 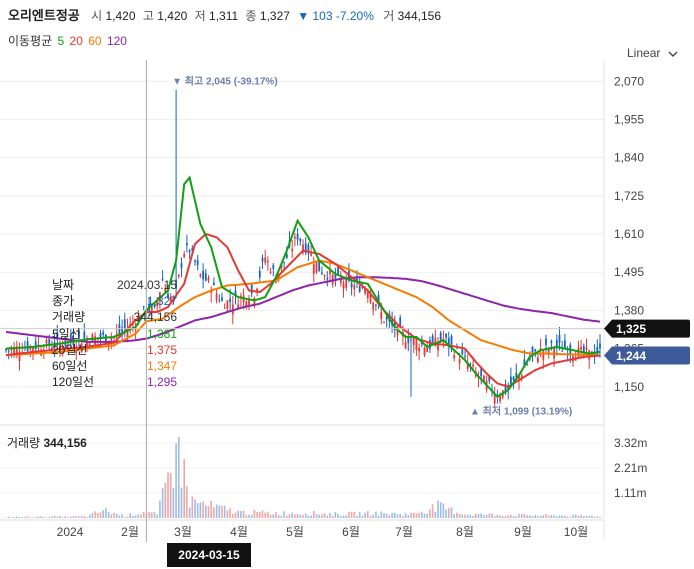 I want to click on info-row: 날짜 2024.03.15, so click(x=114, y=285).